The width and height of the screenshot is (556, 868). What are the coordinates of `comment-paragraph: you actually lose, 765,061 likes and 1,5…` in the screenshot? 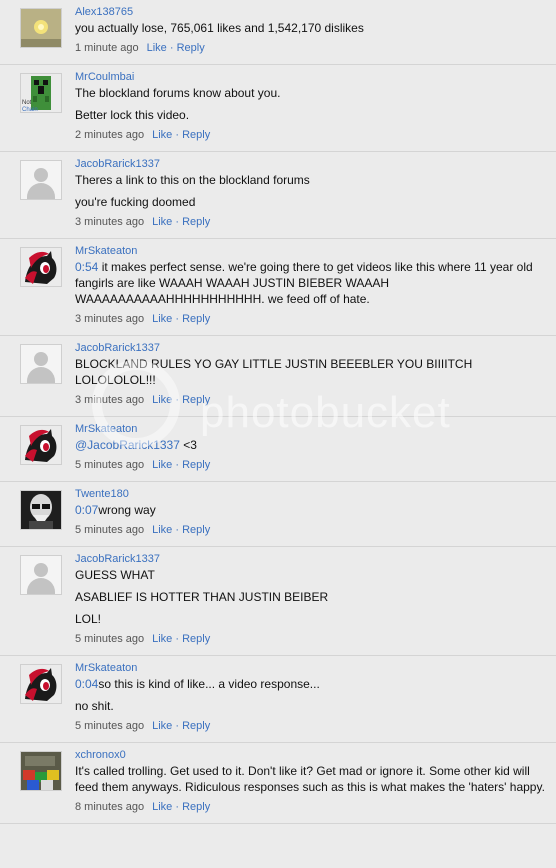 It's located at (315, 28).